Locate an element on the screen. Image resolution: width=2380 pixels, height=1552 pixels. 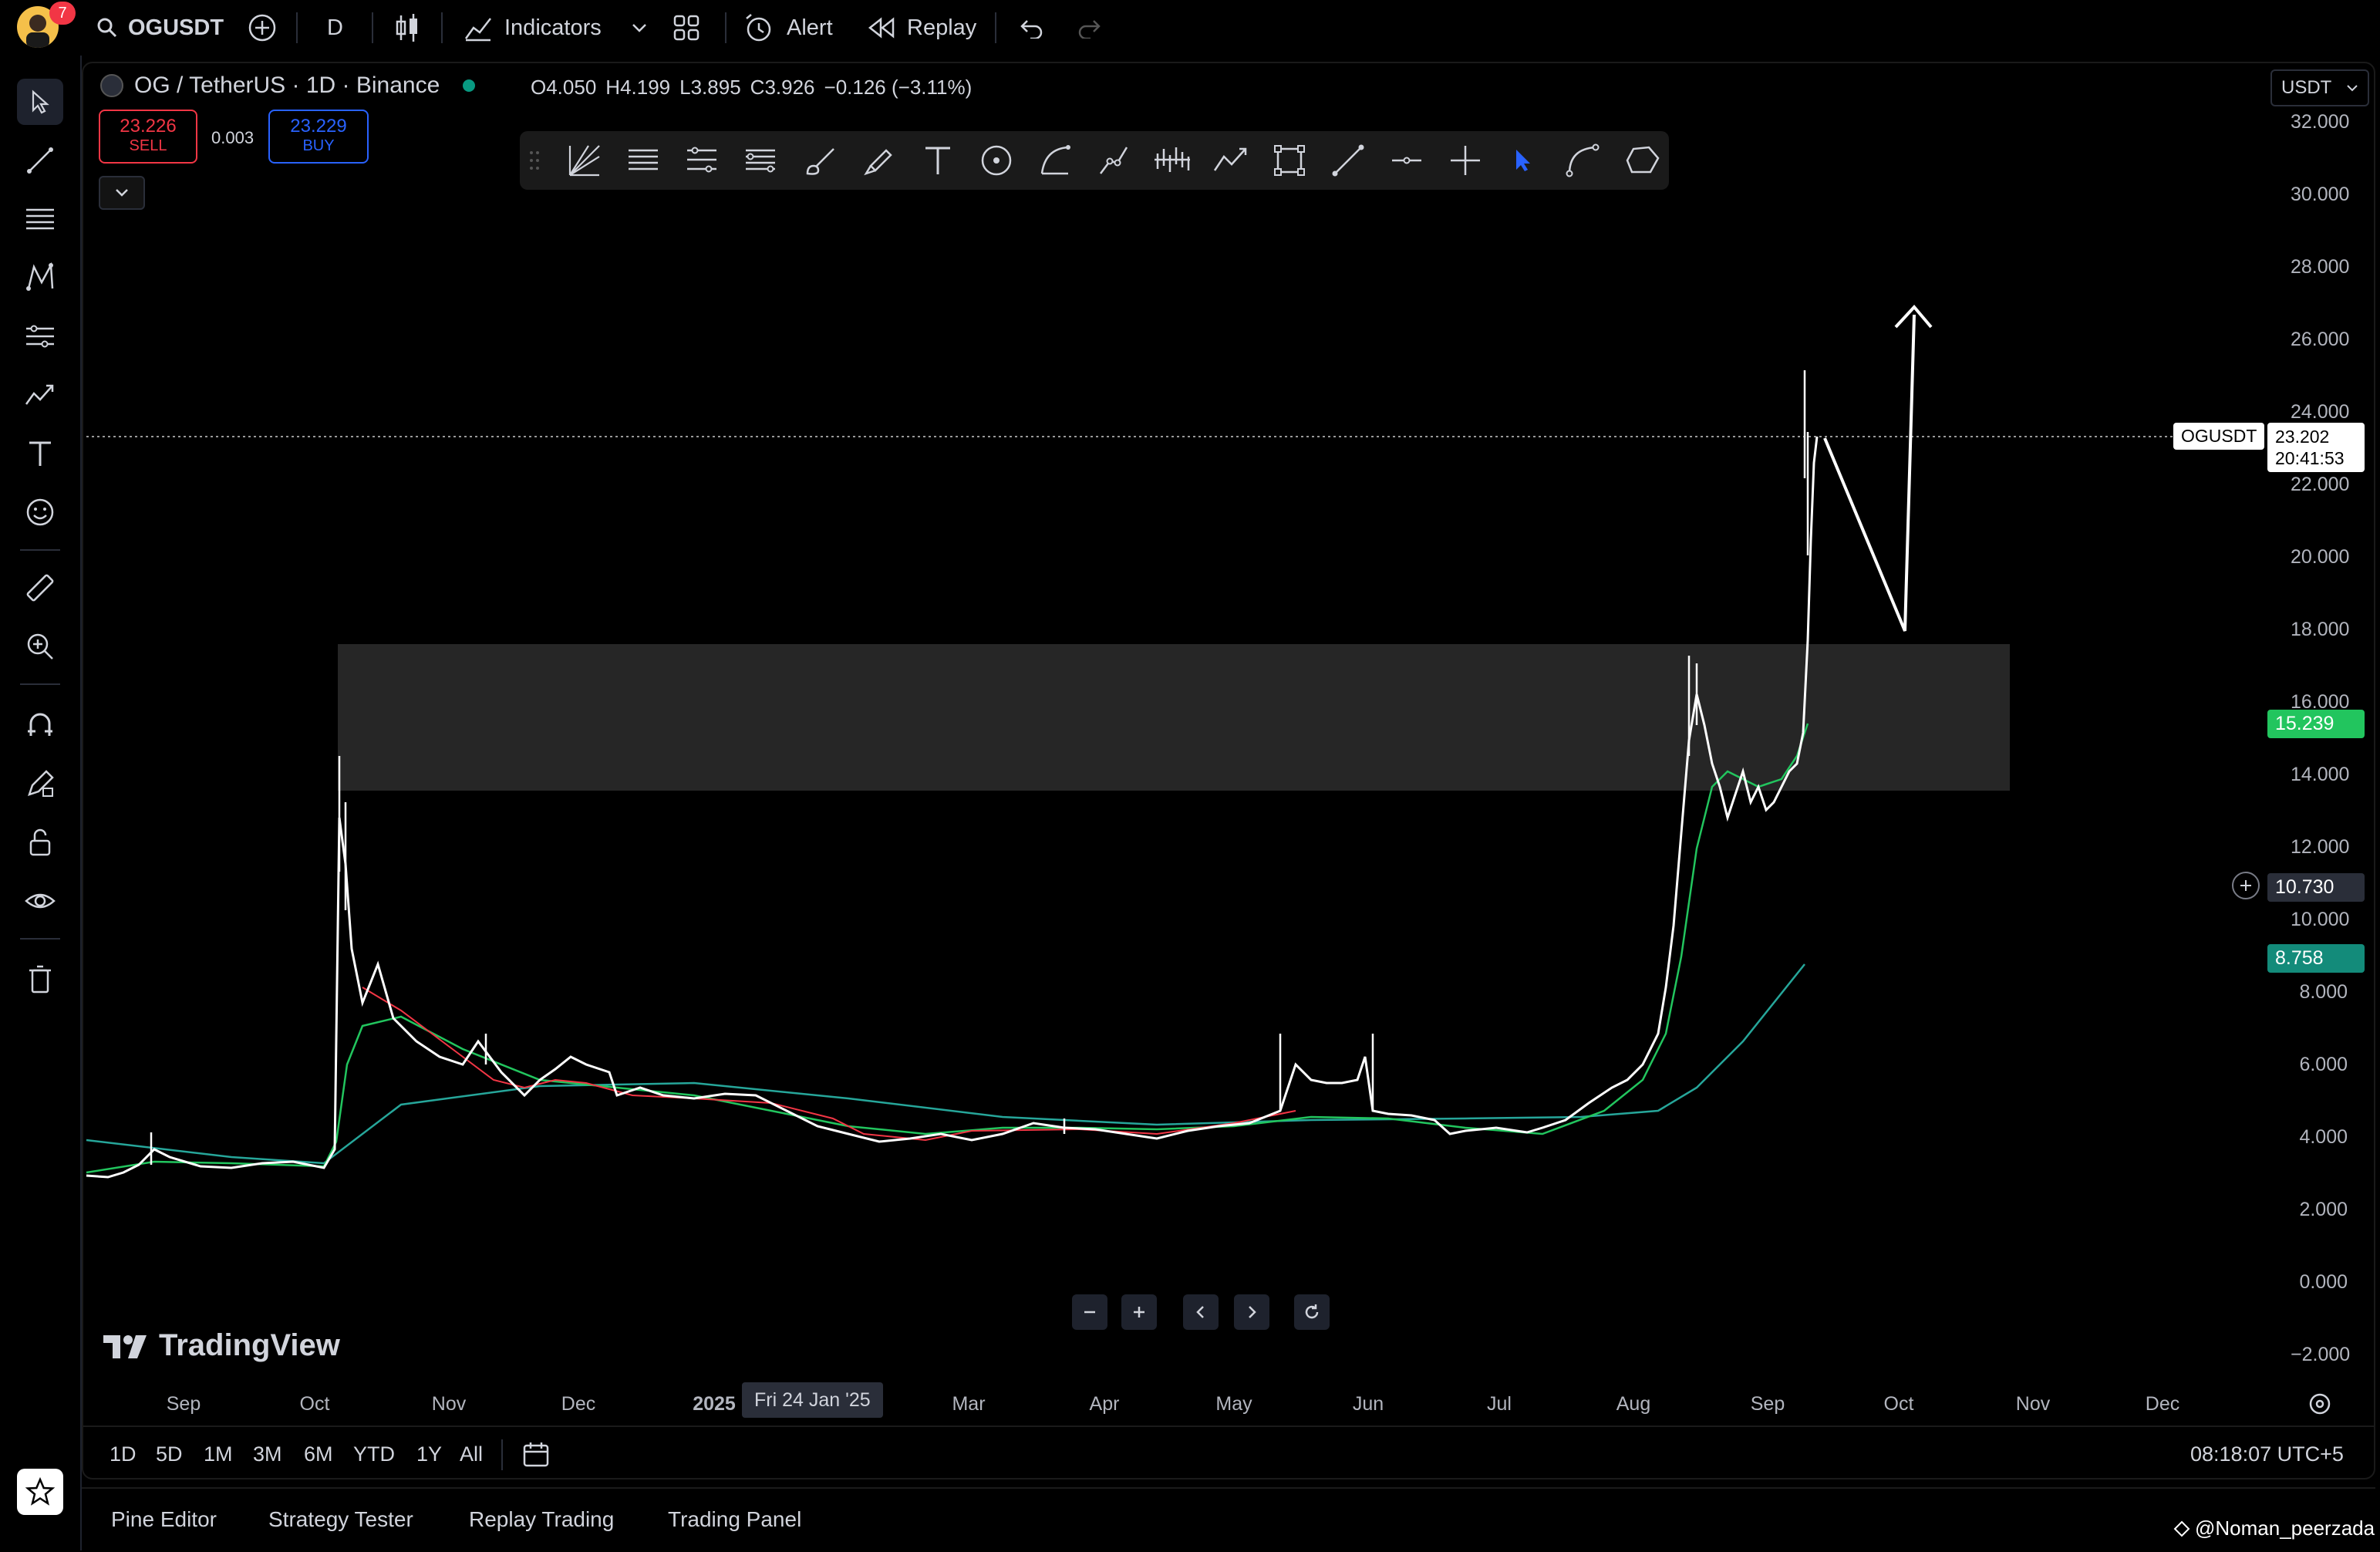
drag-handle-icon is located at coordinates (535, 160).